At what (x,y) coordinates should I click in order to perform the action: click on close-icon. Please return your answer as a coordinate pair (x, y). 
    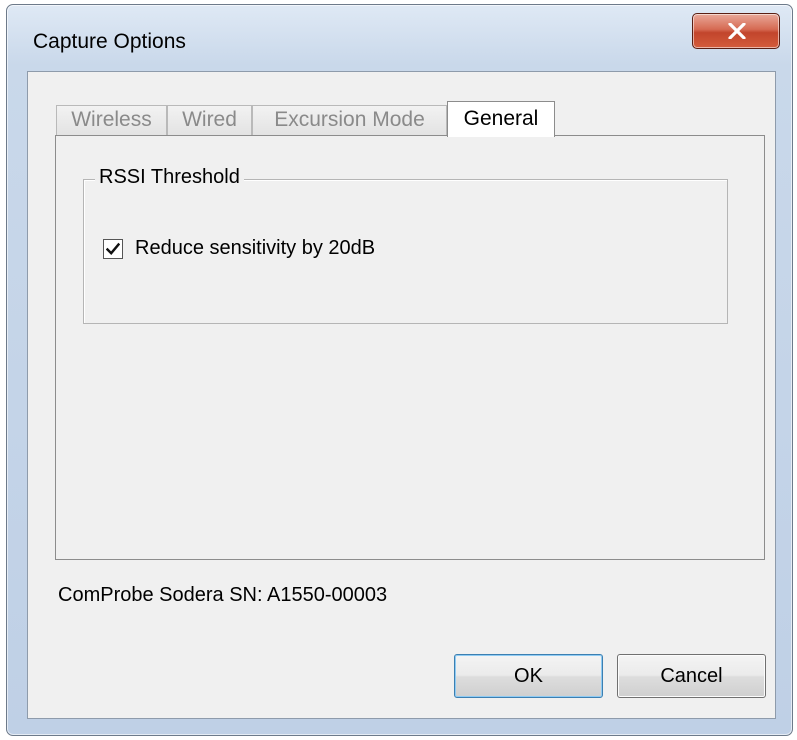
    Looking at the image, I should click on (737, 31).